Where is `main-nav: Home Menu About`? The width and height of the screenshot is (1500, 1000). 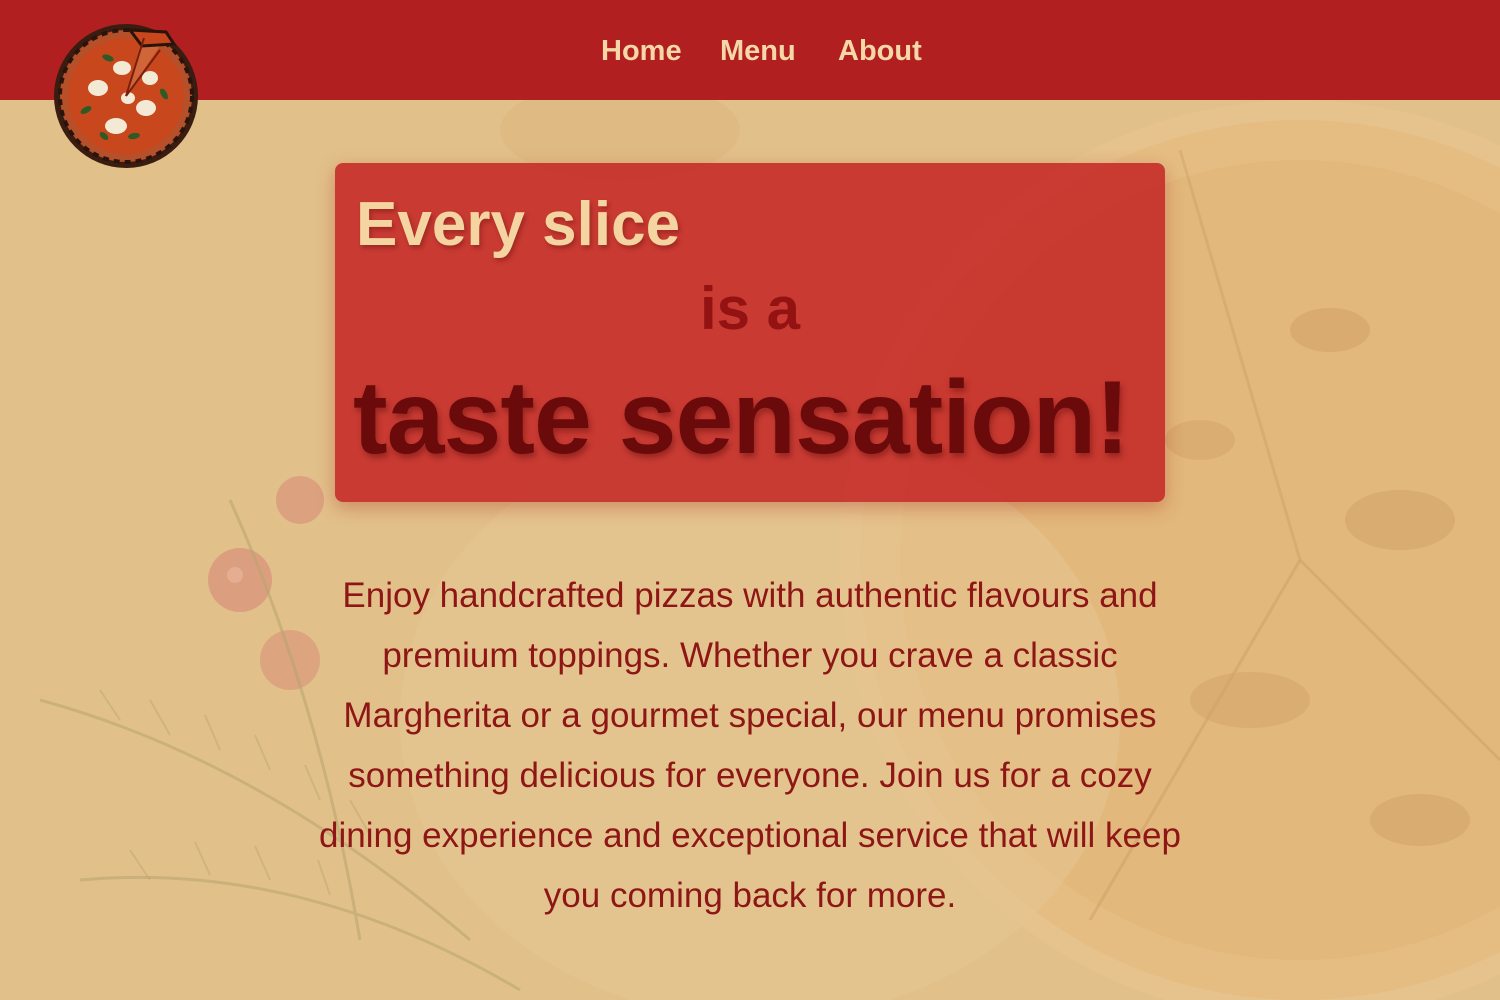
main-nav: Home Menu About is located at coordinates (750, 51).